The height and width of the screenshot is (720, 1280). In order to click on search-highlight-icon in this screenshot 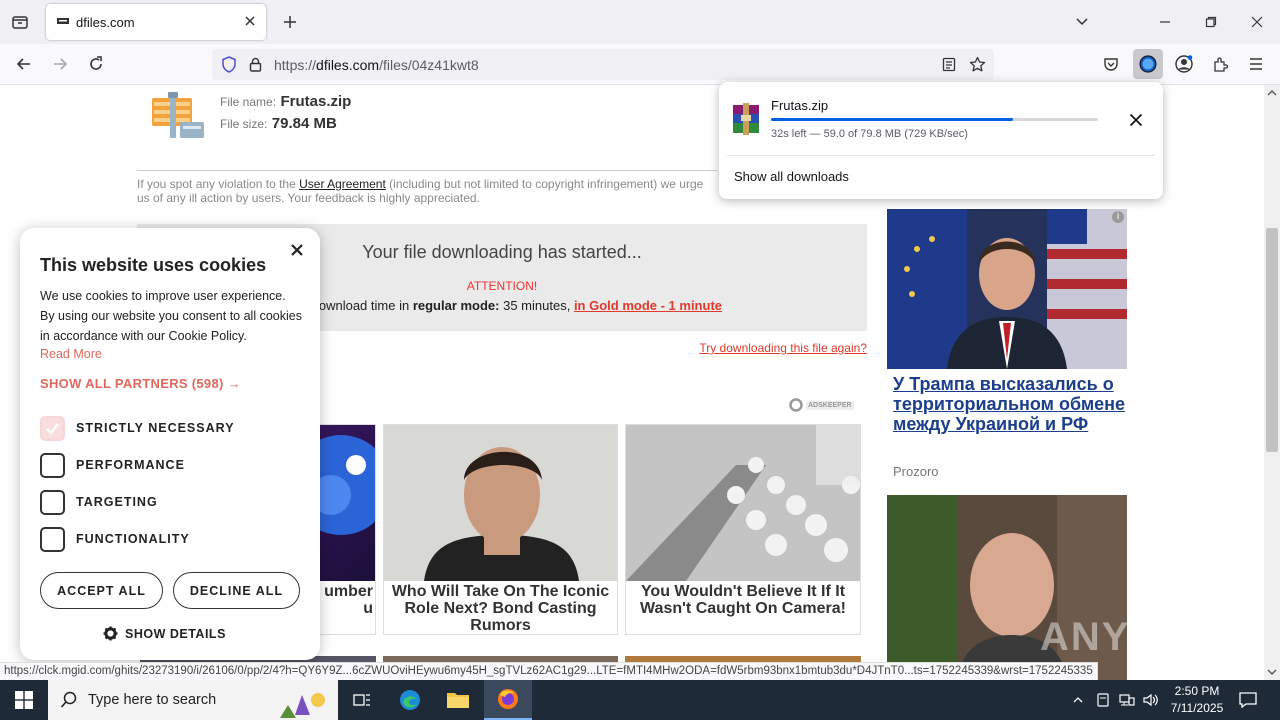, I will do `click(302, 705)`.